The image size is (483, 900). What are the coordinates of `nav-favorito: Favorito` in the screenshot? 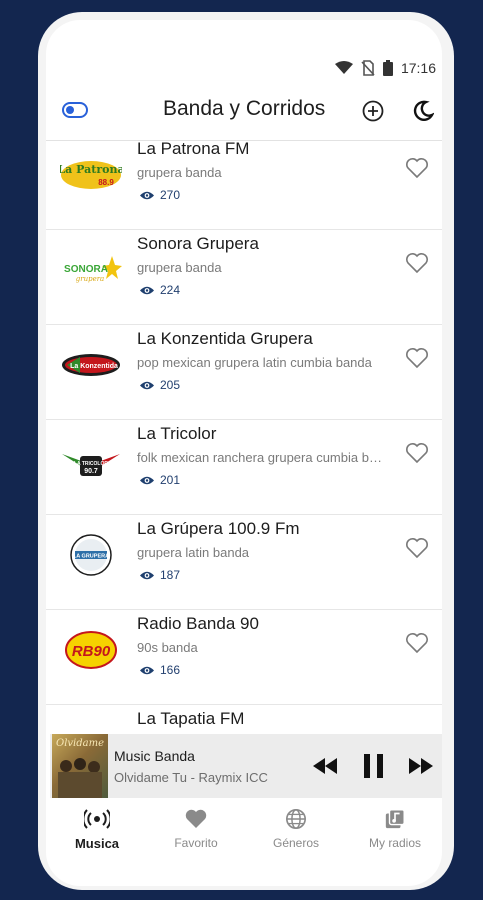 It's located at (196, 829).